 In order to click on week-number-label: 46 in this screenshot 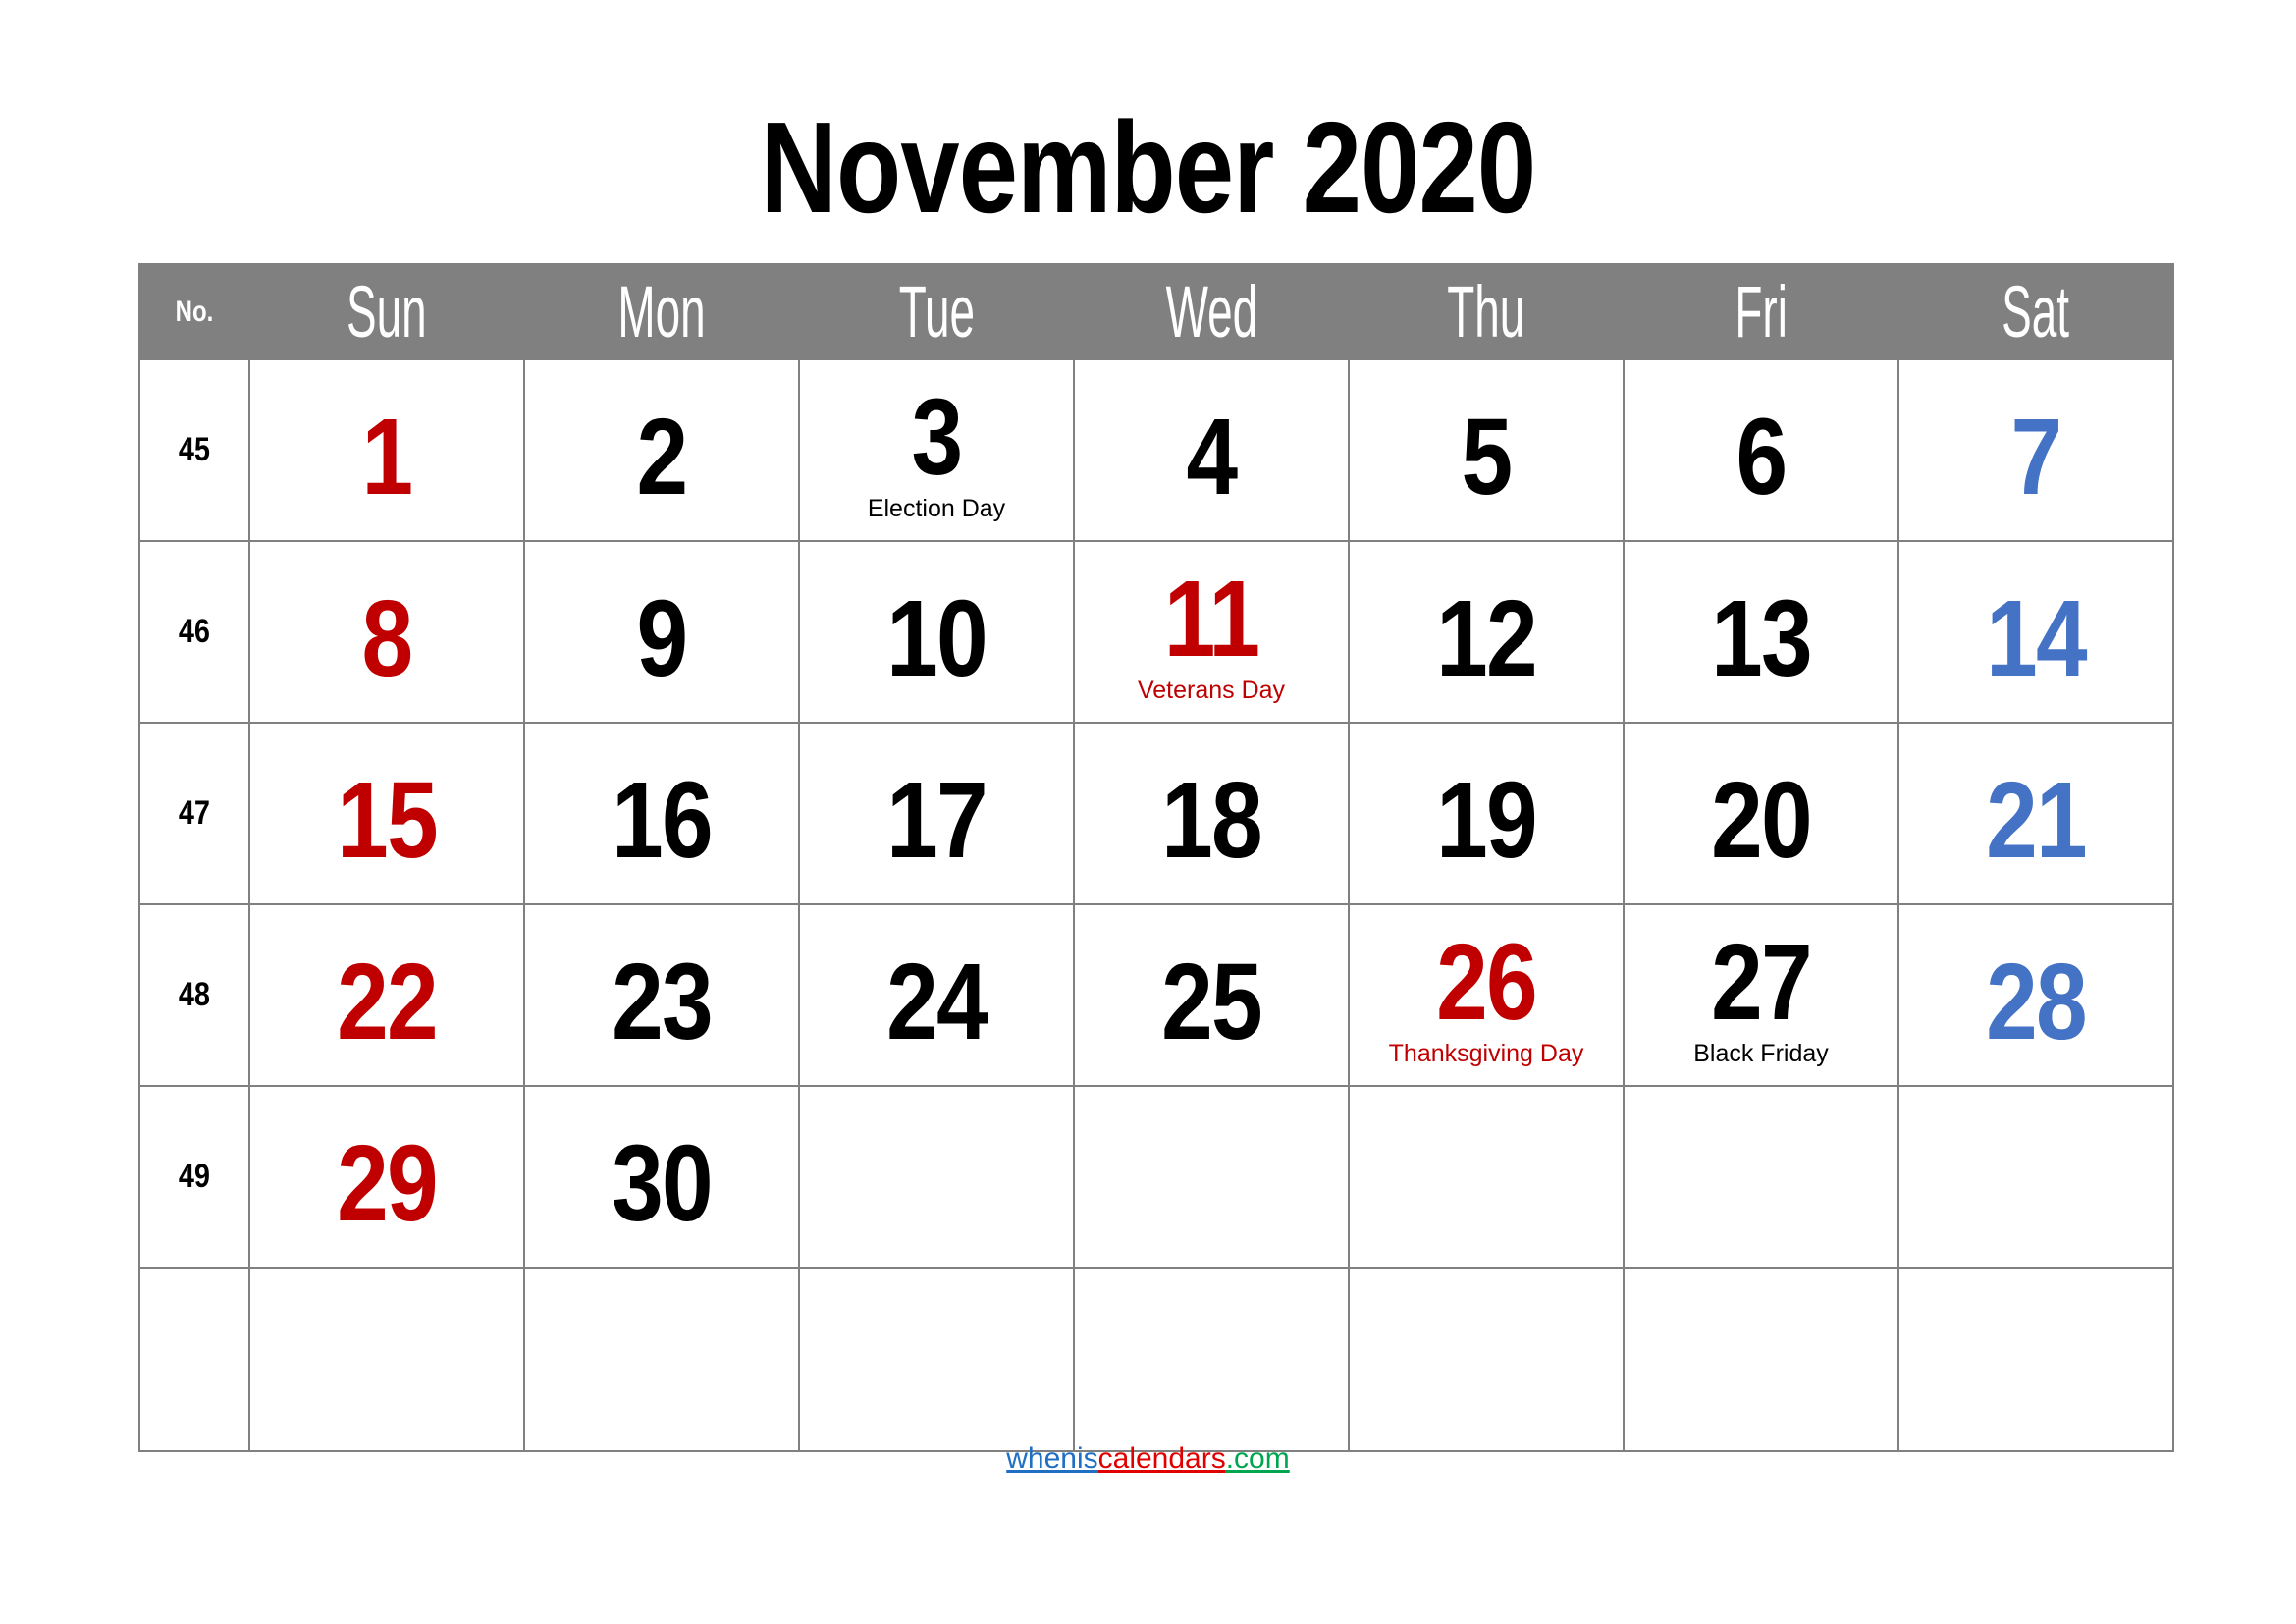, I will do `click(194, 631)`.